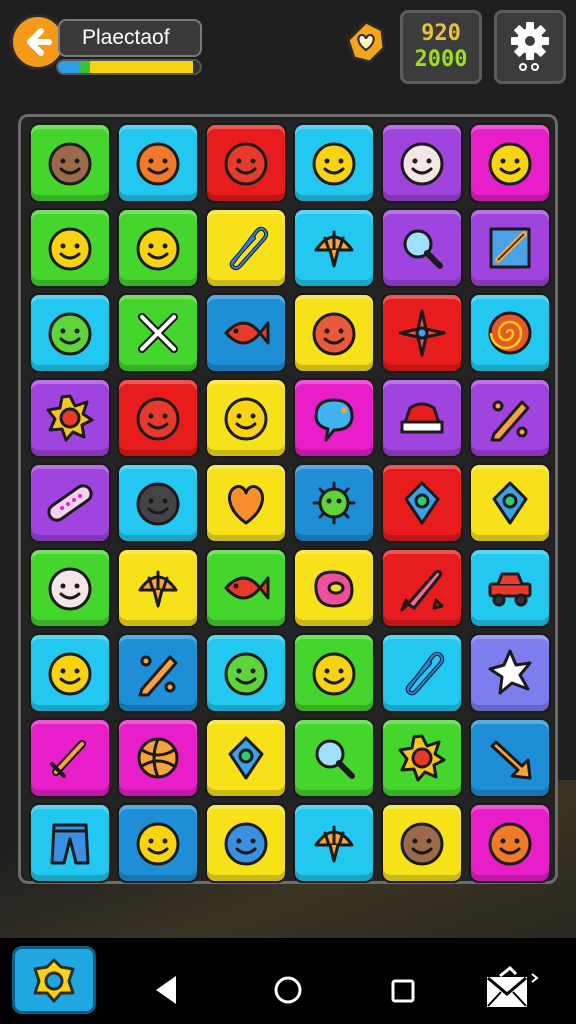  I want to click on pants-icon, so click(70, 844).